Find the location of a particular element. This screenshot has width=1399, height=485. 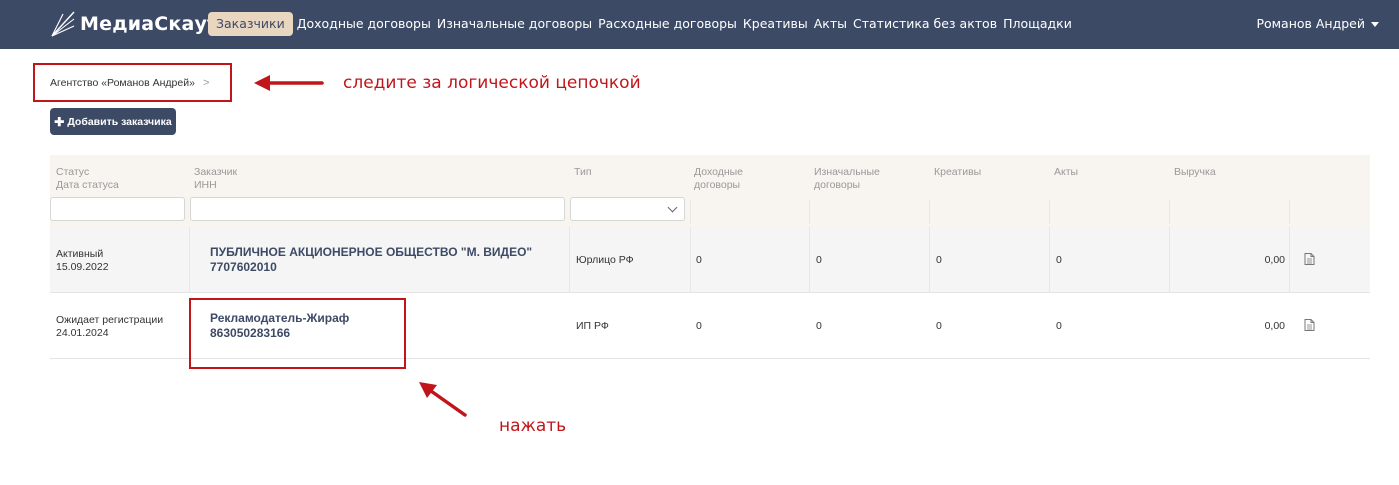

caret-down-icon is located at coordinates (1375, 24).